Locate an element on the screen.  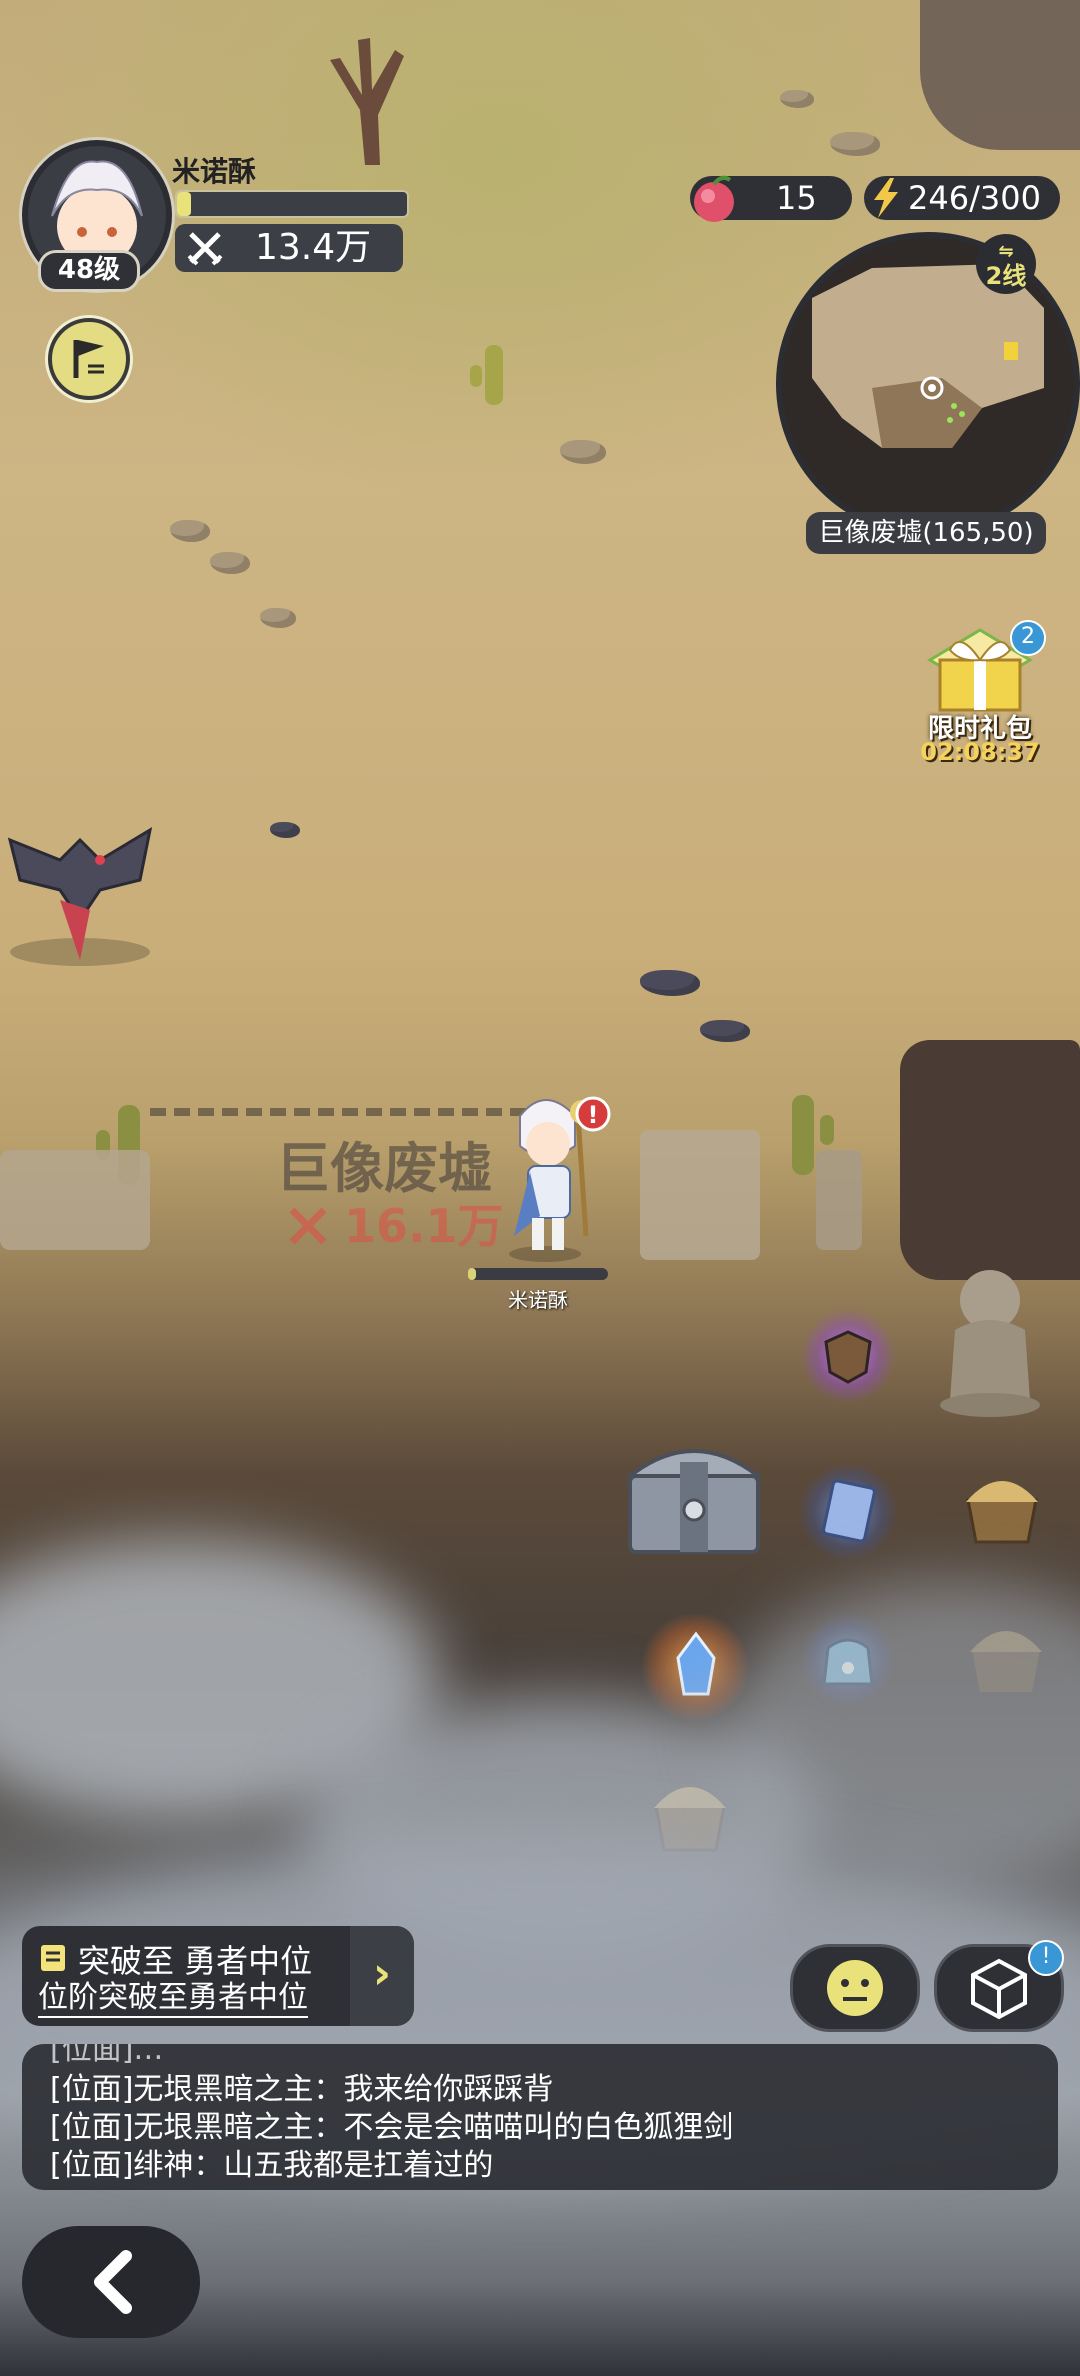
flag-button is located at coordinates (89, 359).